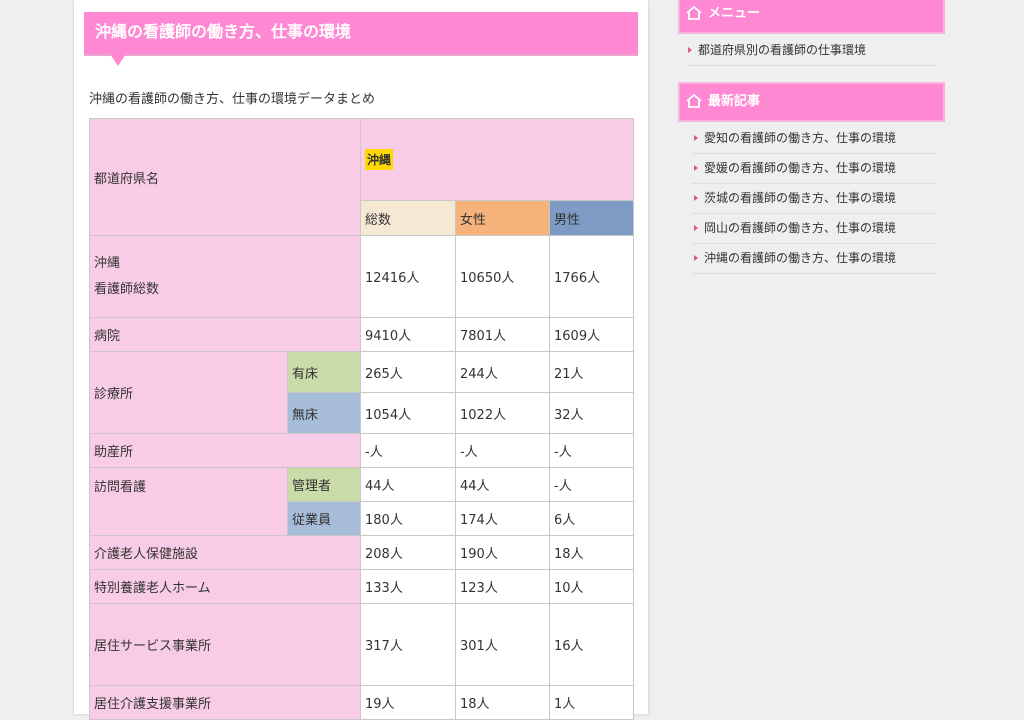 This screenshot has height=720, width=1024. What do you see at coordinates (502, 518) in the screenshot?
I see `cell-visiting-staff-female: 174人` at bounding box center [502, 518].